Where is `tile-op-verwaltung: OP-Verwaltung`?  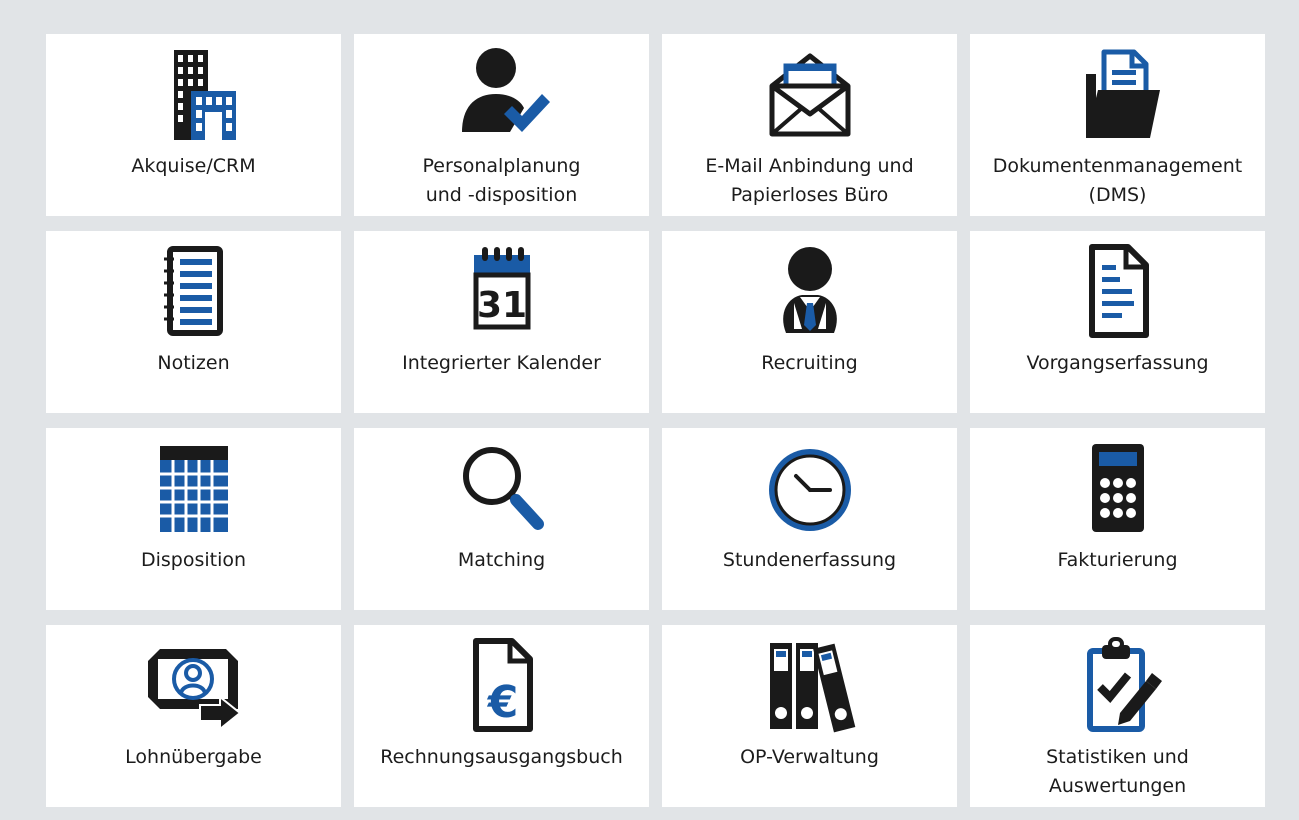
tile-op-verwaltung: OP-Verwaltung is located at coordinates (809, 716).